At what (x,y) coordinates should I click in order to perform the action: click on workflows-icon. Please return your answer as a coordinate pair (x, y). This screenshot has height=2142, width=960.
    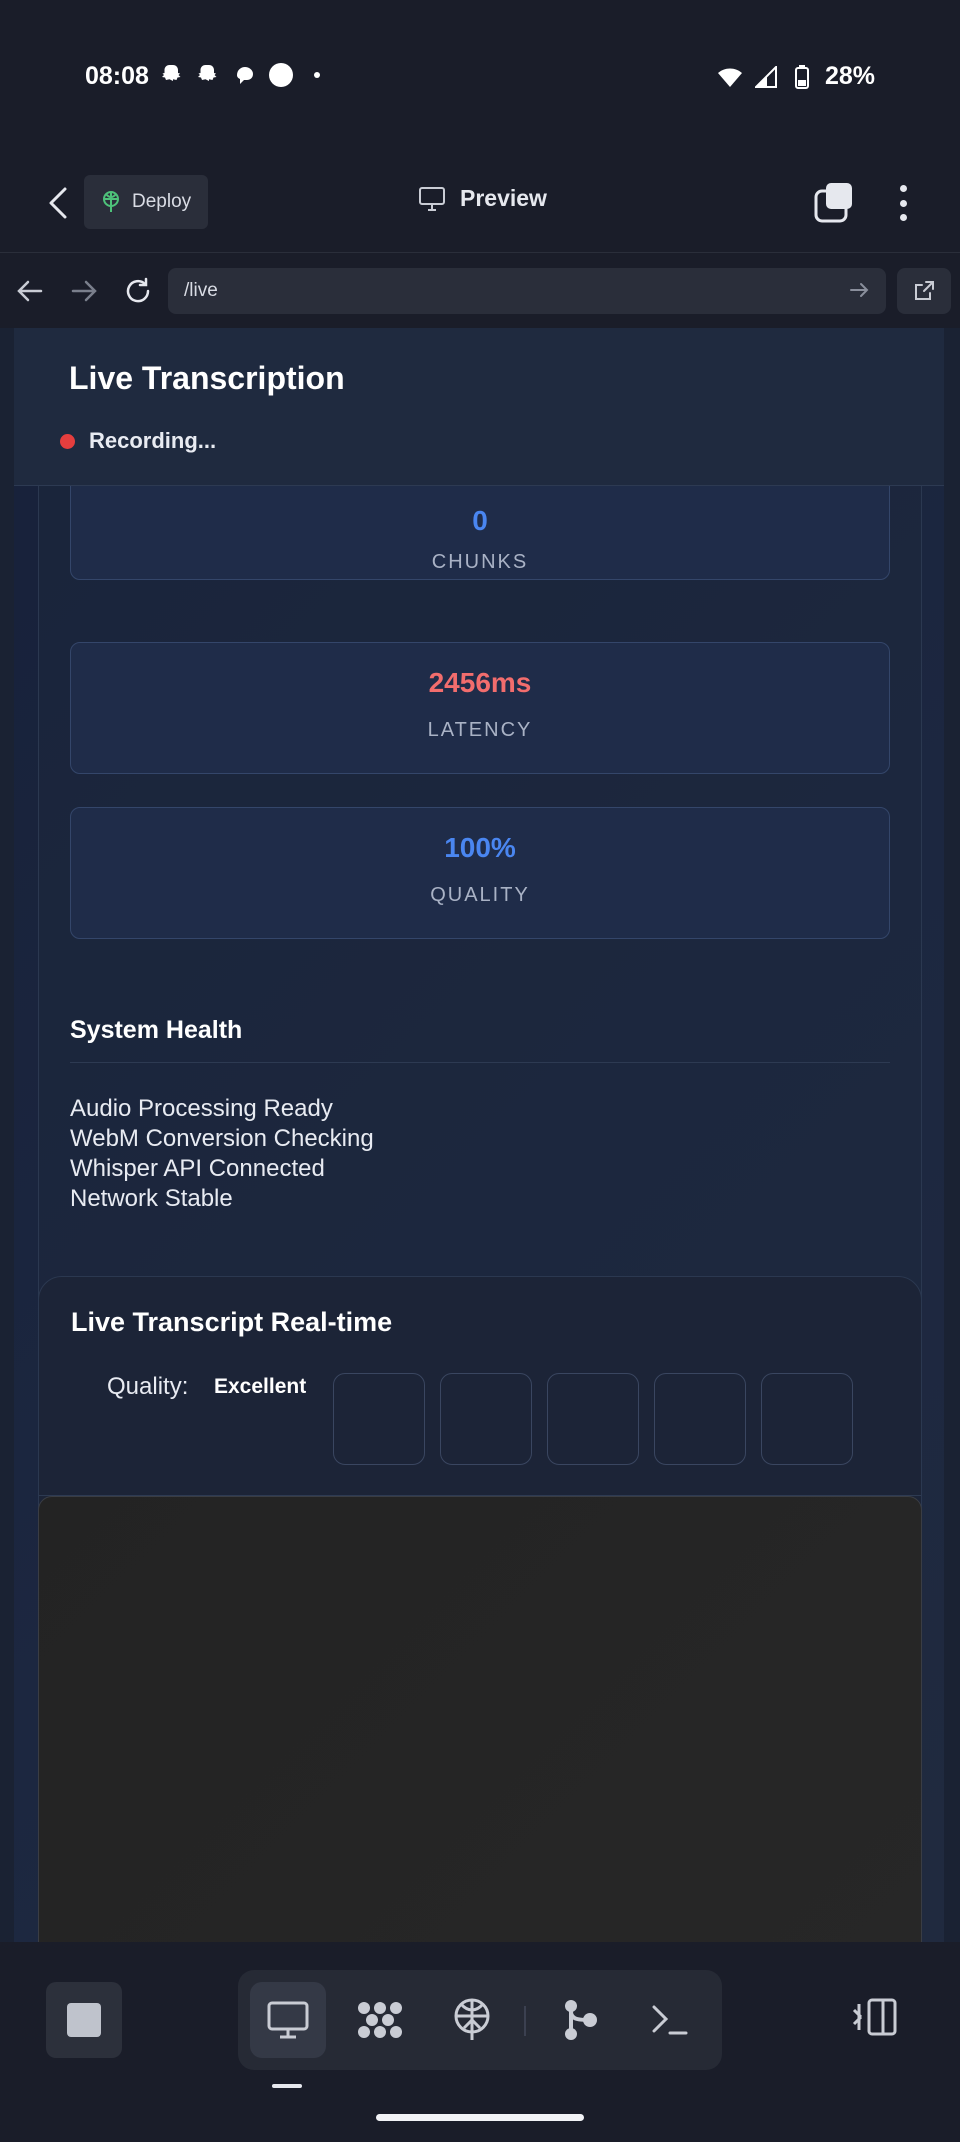
    Looking at the image, I should click on (380, 2020).